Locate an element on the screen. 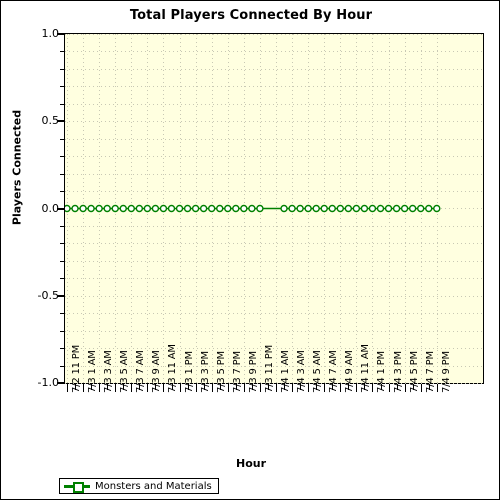 The image size is (500, 500). x-axis-tick-label: 7/4 5 AM is located at coordinates (317, 371).